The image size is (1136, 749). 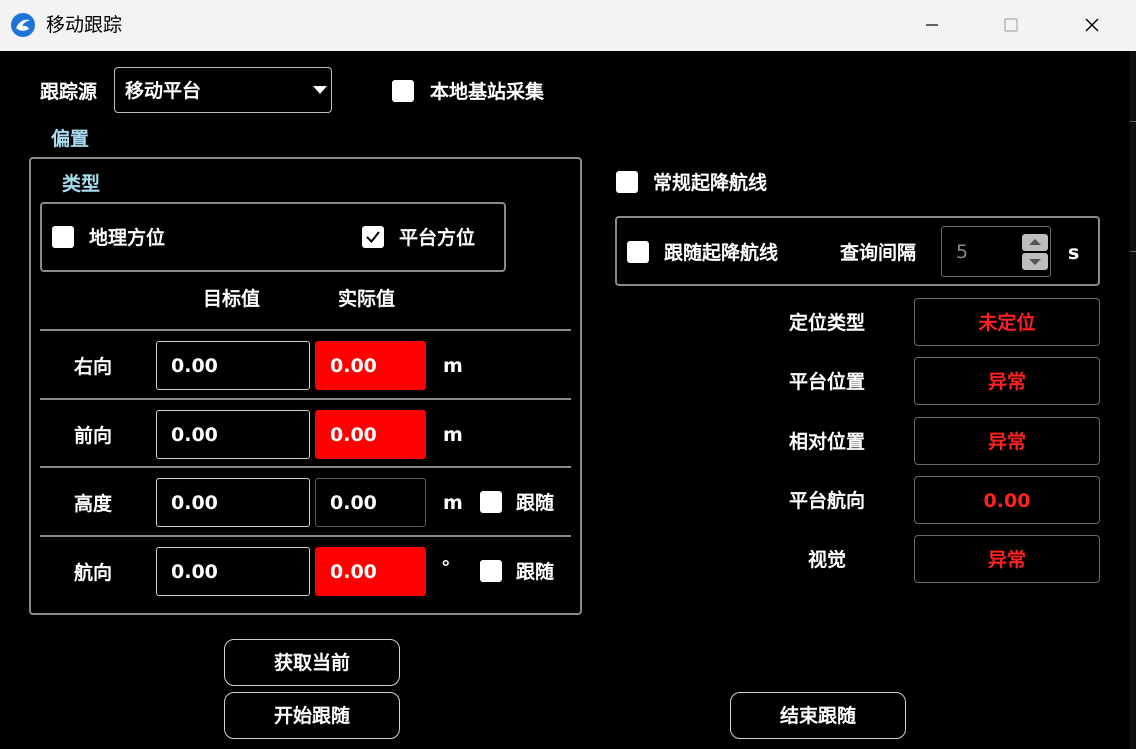 I want to click on geo-bearing-checkbox, so click(x=63, y=237).